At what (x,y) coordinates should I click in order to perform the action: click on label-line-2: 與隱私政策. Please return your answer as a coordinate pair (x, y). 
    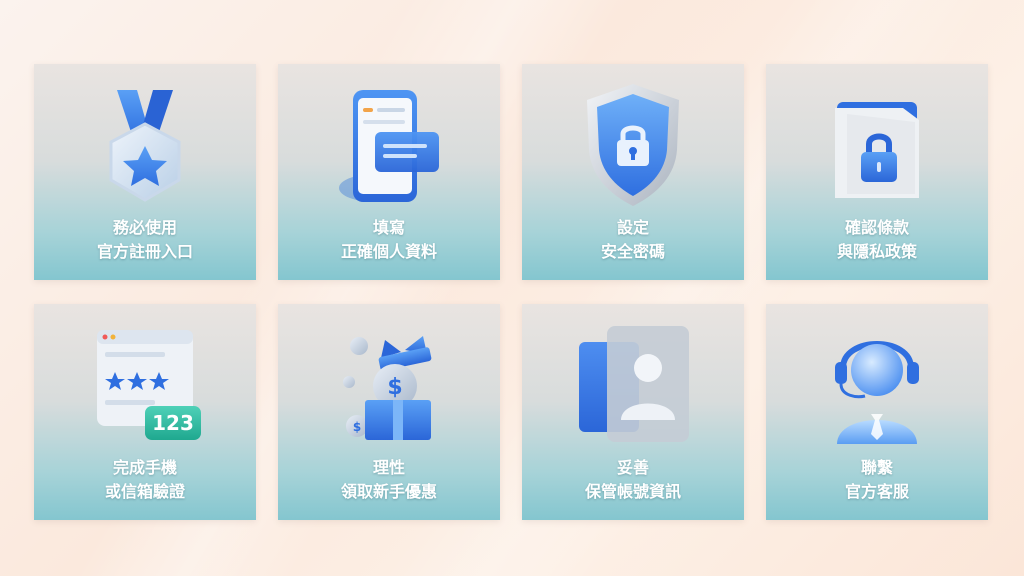
    Looking at the image, I should click on (876, 251).